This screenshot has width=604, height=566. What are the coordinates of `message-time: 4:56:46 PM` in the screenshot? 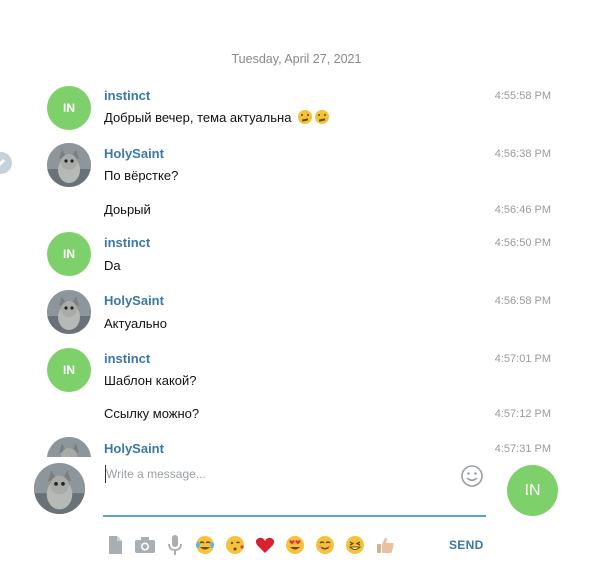 It's located at (522, 210).